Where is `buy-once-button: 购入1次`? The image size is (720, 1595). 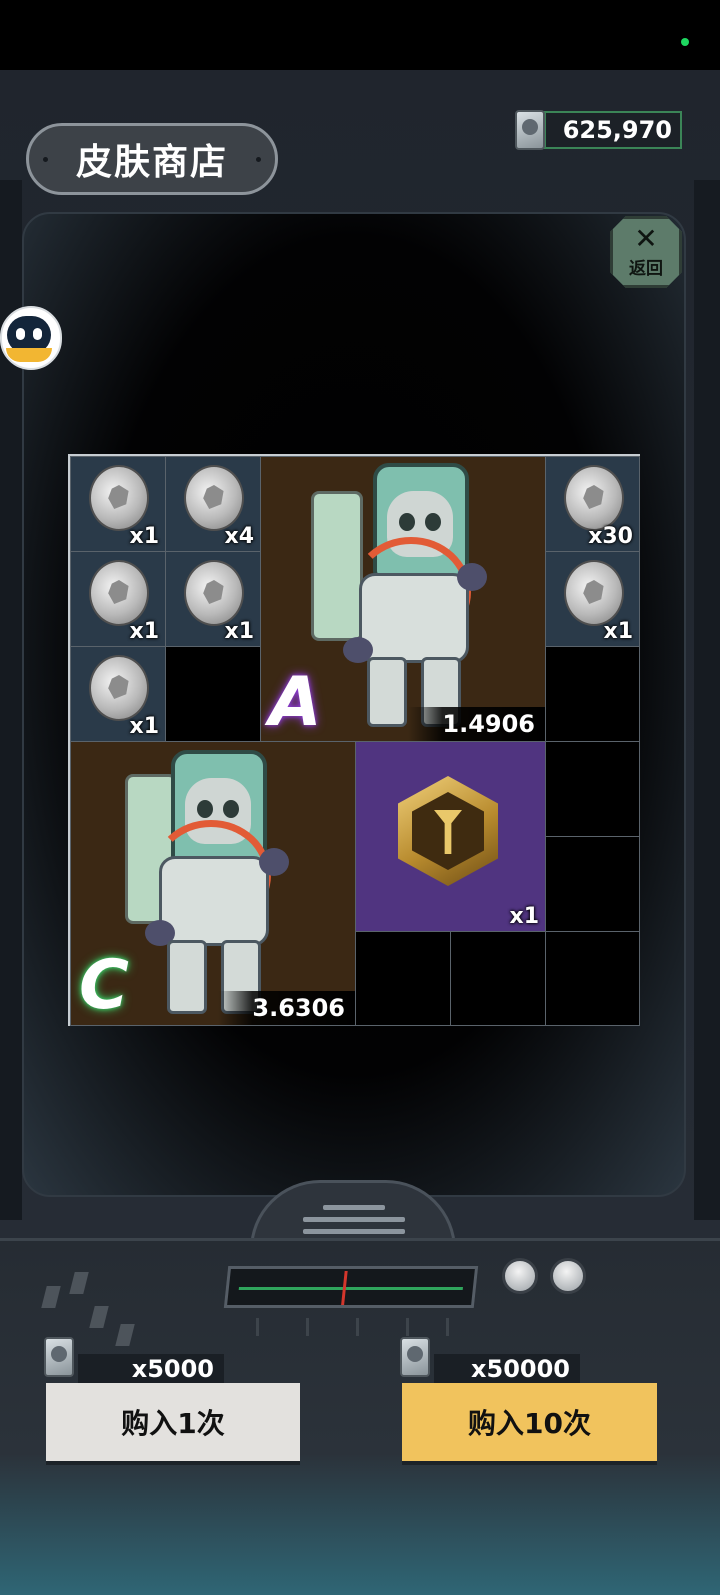 buy-once-button: 购入1次 is located at coordinates (173, 1422).